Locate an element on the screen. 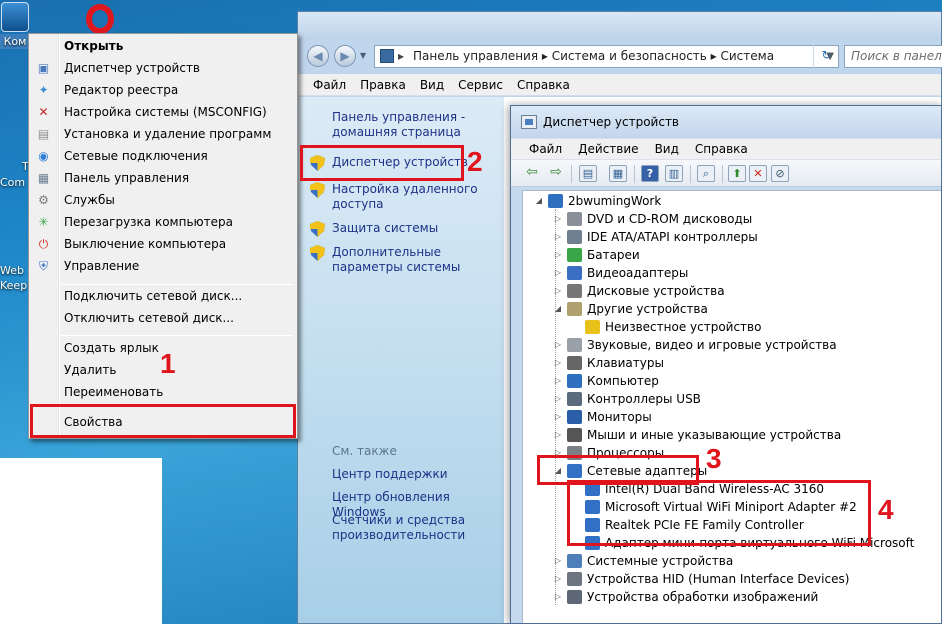 This screenshot has width=942, height=624. menu-action: Действие is located at coordinates (608, 149).